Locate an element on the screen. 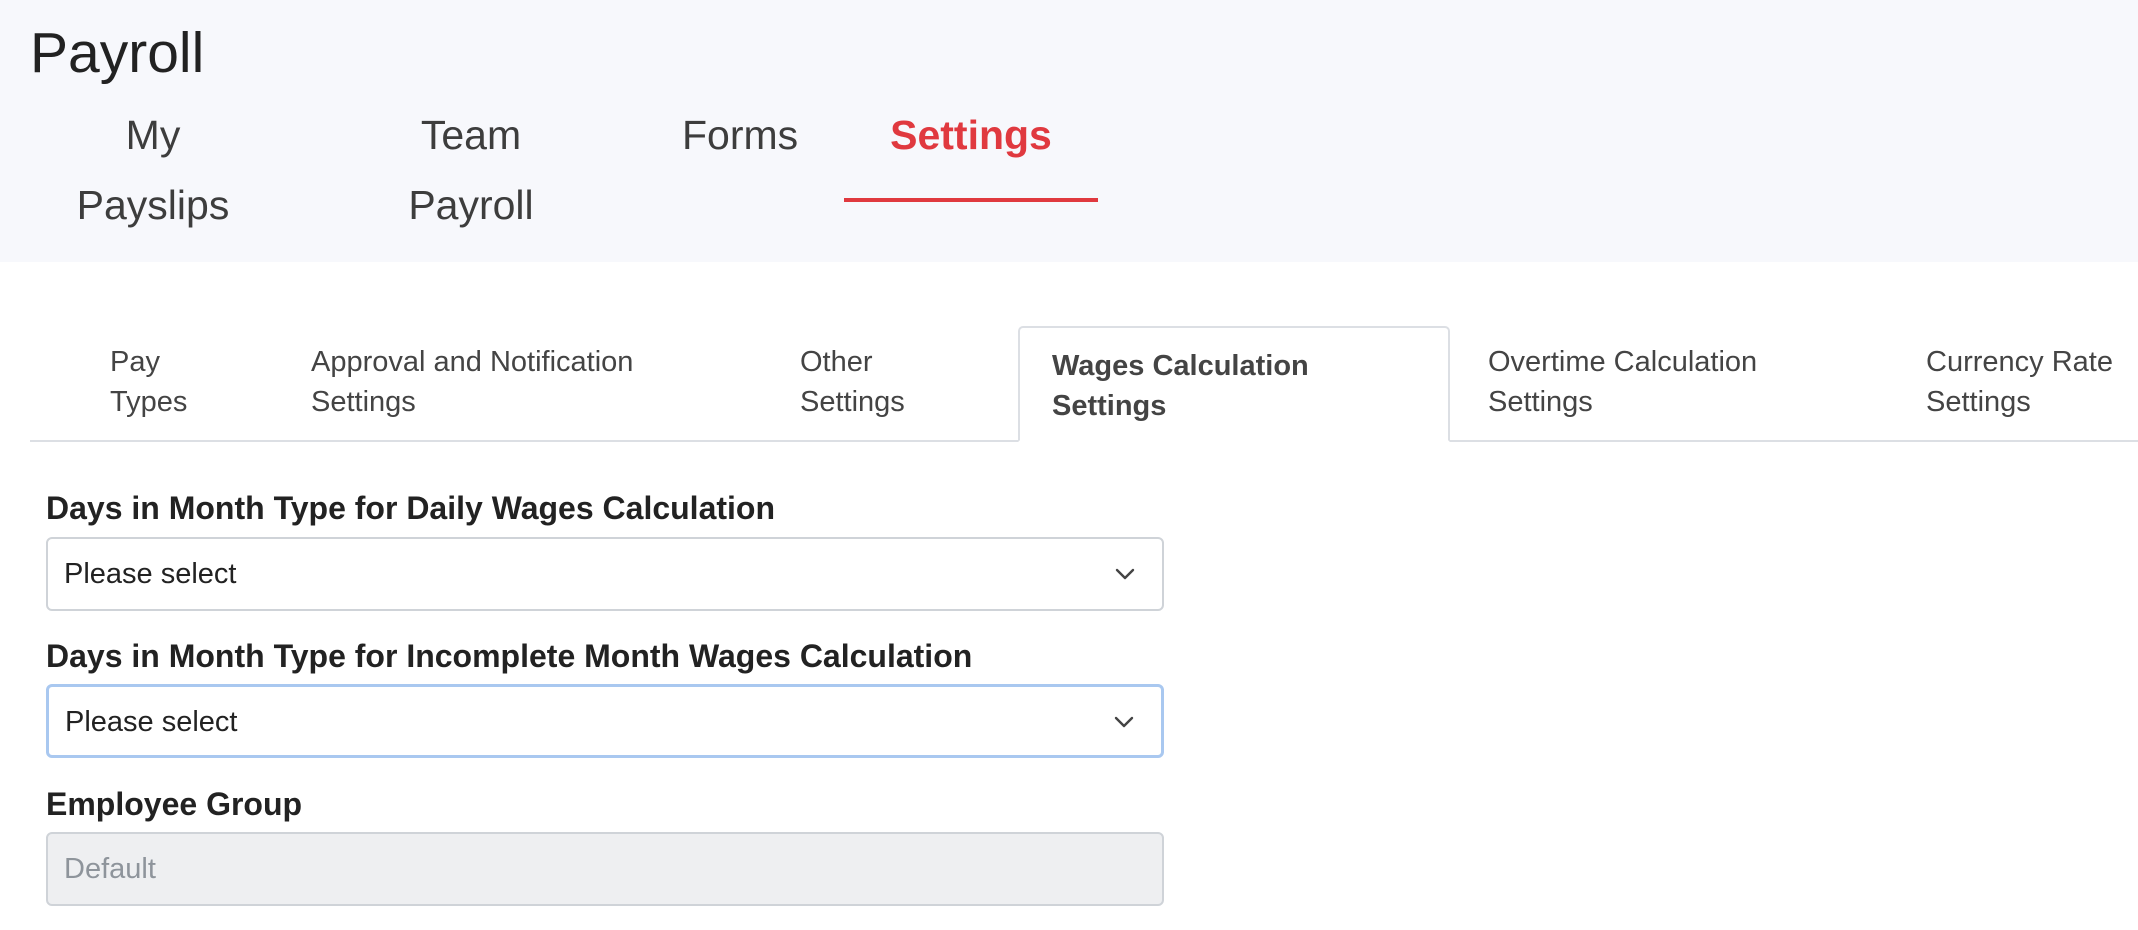 This screenshot has height=930, width=2138. subtab-label-line2: Types is located at coordinates (149, 402).